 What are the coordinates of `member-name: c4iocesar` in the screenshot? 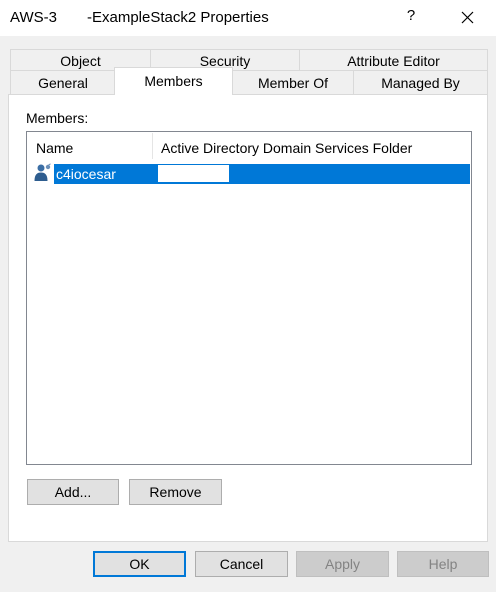 It's located at (86, 174).